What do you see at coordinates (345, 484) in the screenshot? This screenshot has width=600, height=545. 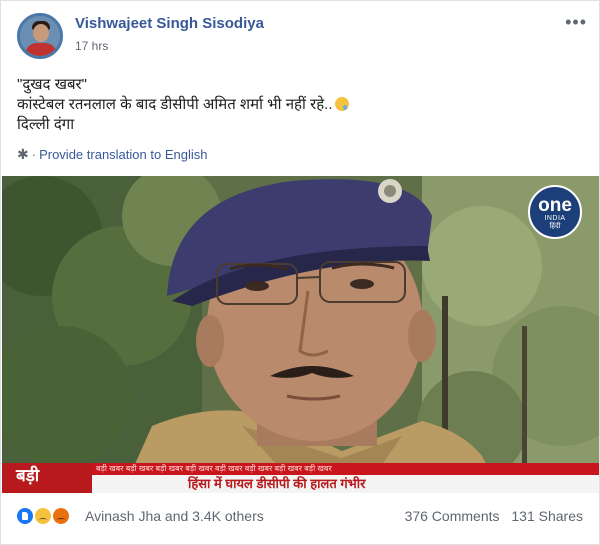 I see `ticker-headline: हिंसा में घायल डीसीपी की हालत गंभीर` at bounding box center [345, 484].